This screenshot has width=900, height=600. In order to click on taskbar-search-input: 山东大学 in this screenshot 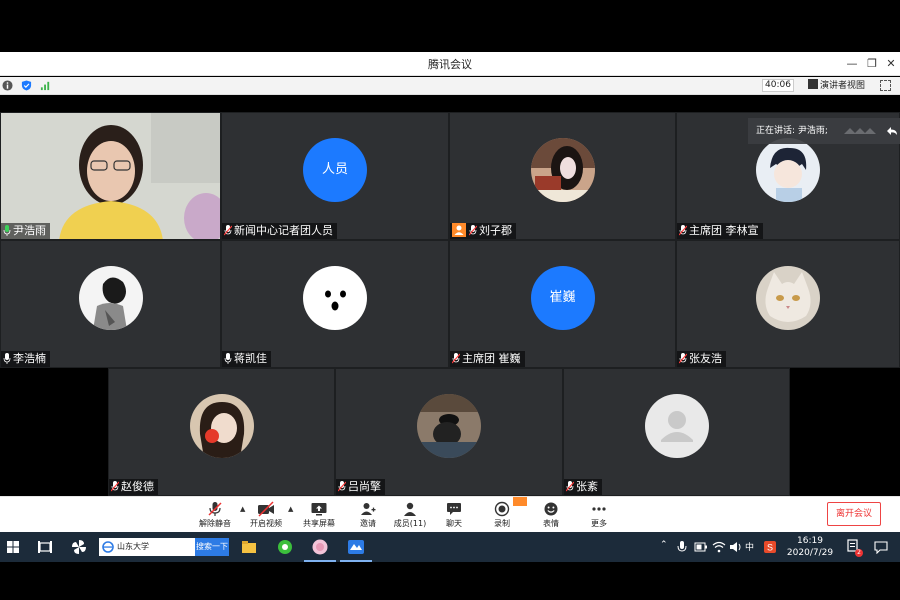, I will do `click(147, 547)`.